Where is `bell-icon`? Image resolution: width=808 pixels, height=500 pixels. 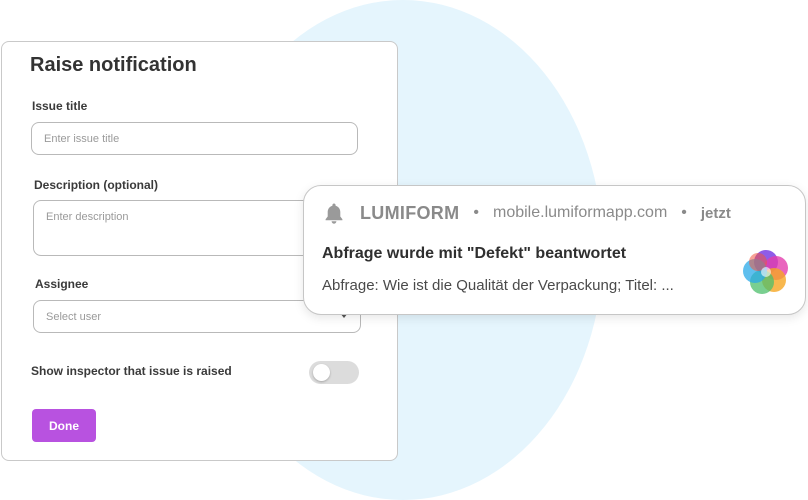
bell-icon is located at coordinates (334, 213).